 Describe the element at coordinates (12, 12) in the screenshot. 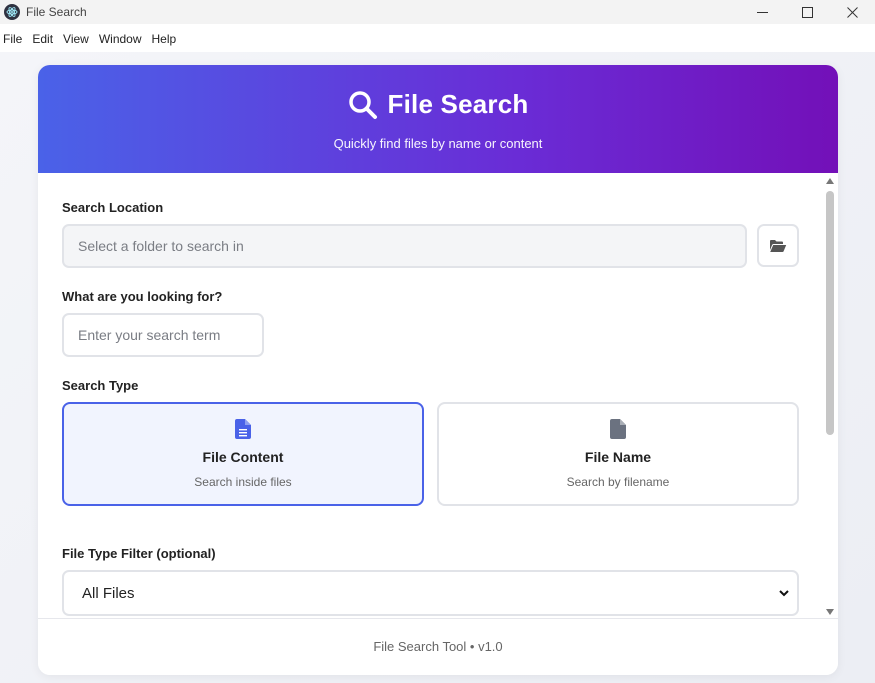

I see `electron-app-icon` at that location.